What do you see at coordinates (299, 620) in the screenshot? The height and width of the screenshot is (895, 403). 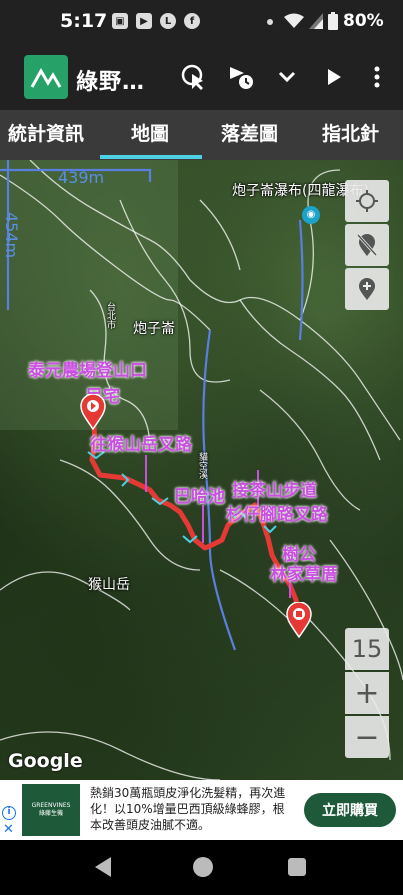 I see `end-marker-icon` at bounding box center [299, 620].